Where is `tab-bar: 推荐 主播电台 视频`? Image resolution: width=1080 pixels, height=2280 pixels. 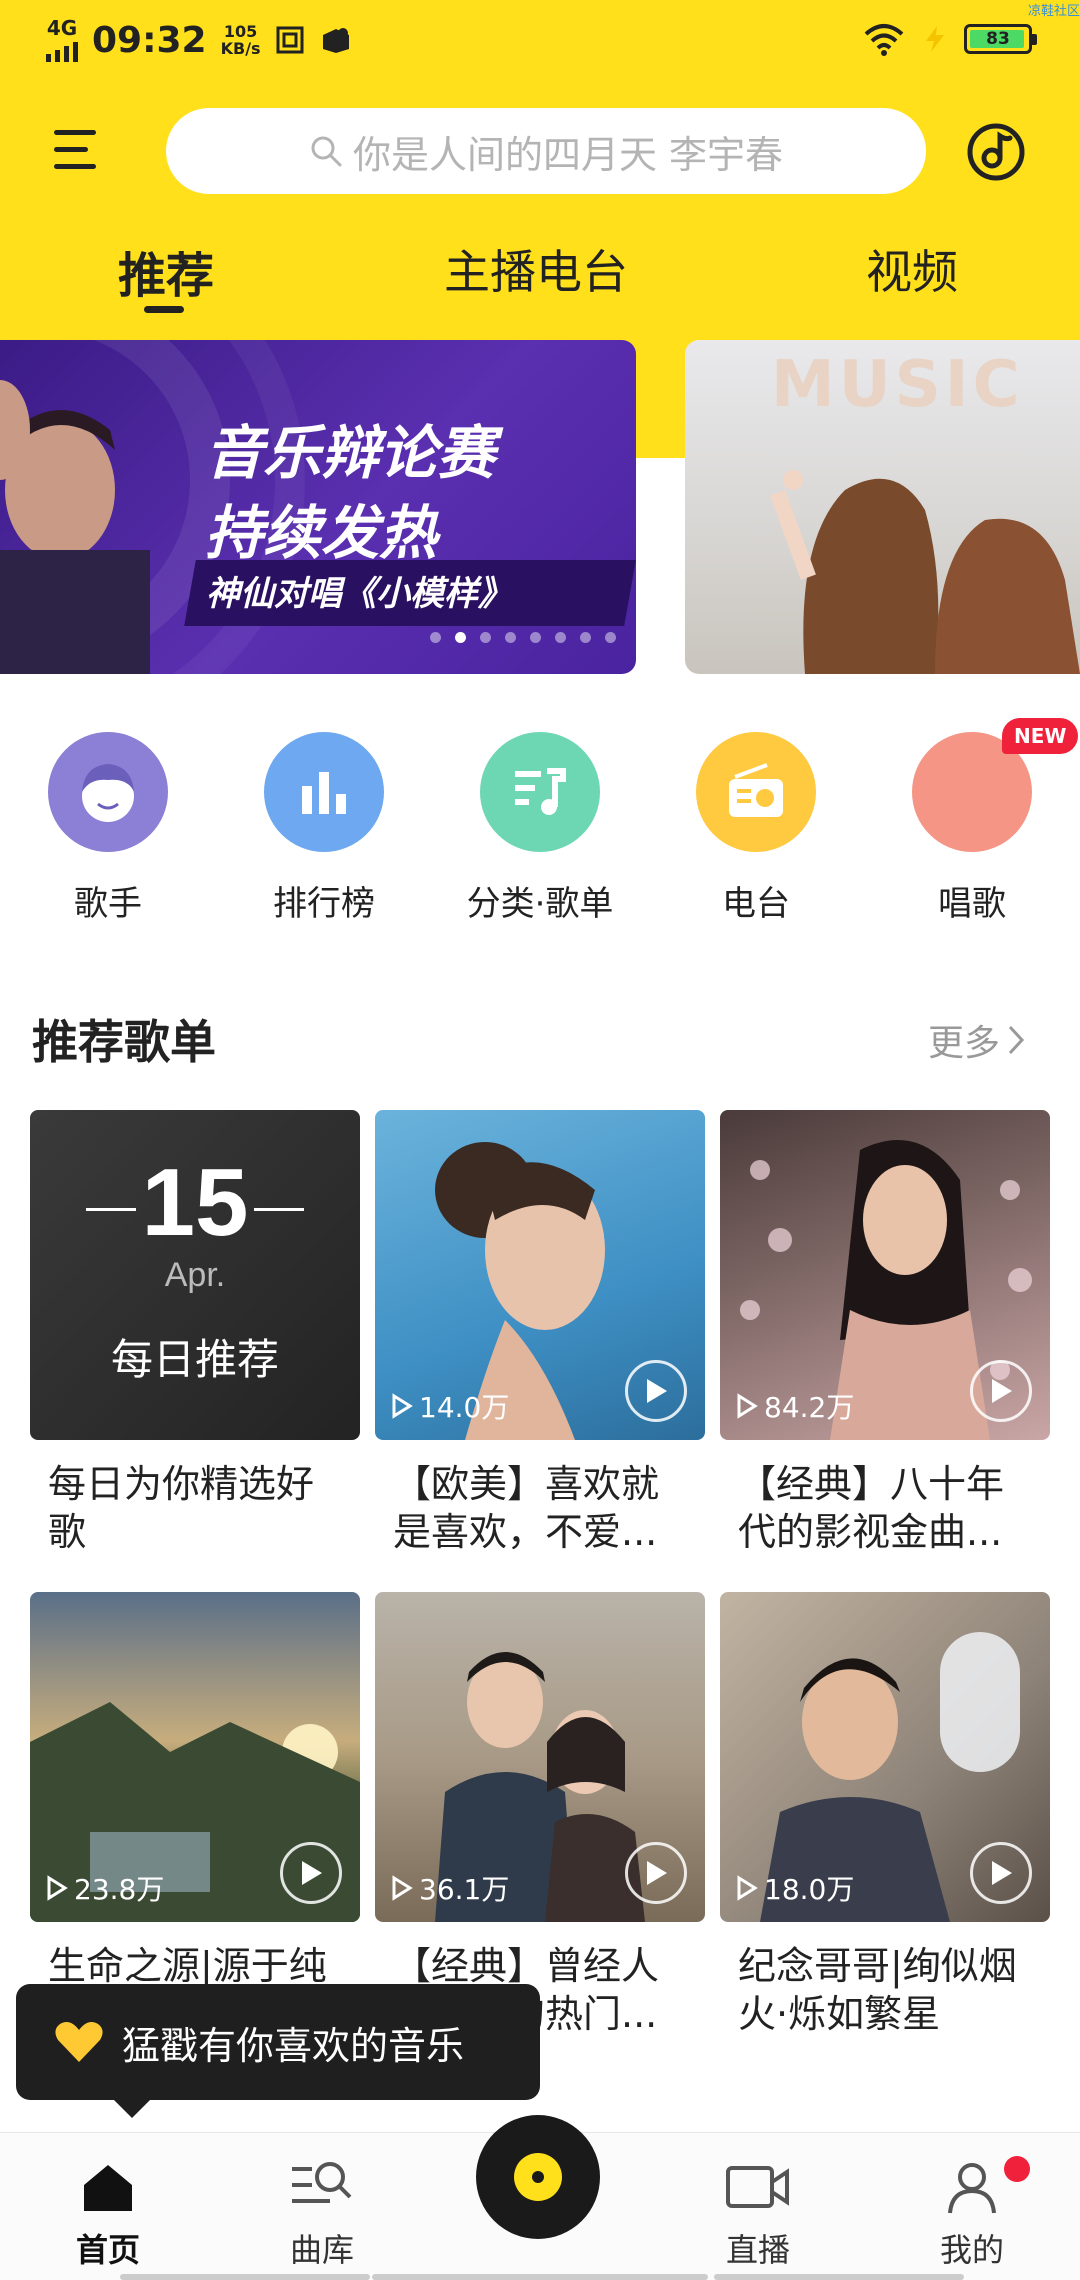
tab-bar: 推荐 主播电台 视频 is located at coordinates (540, 281).